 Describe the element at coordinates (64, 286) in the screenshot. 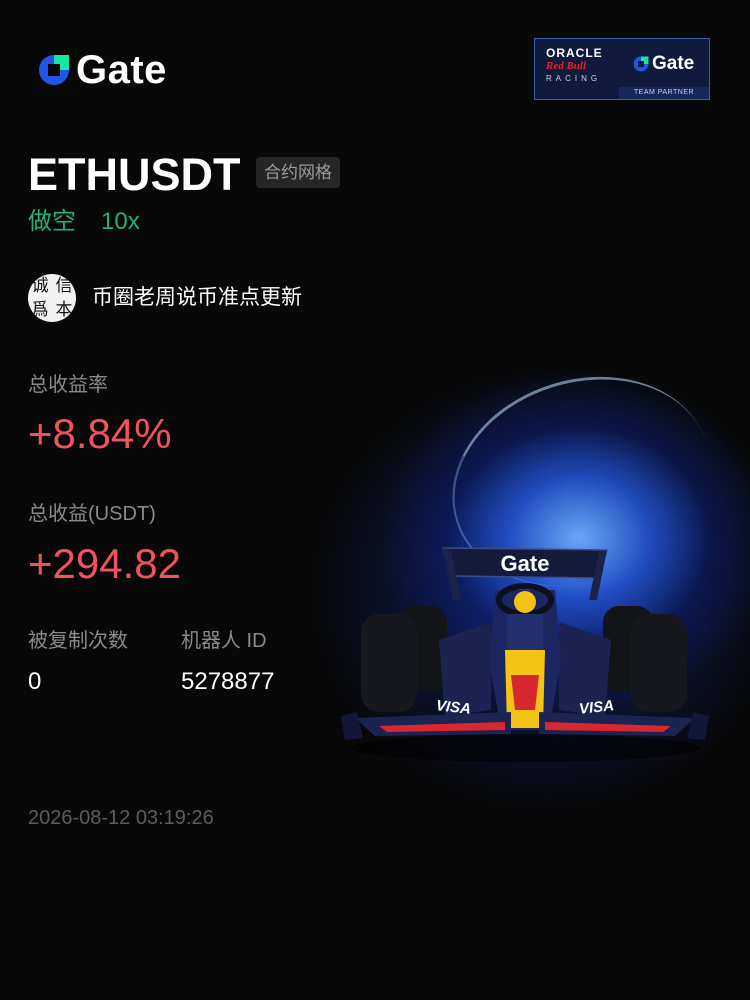

I see `avatar-char: 信` at that location.